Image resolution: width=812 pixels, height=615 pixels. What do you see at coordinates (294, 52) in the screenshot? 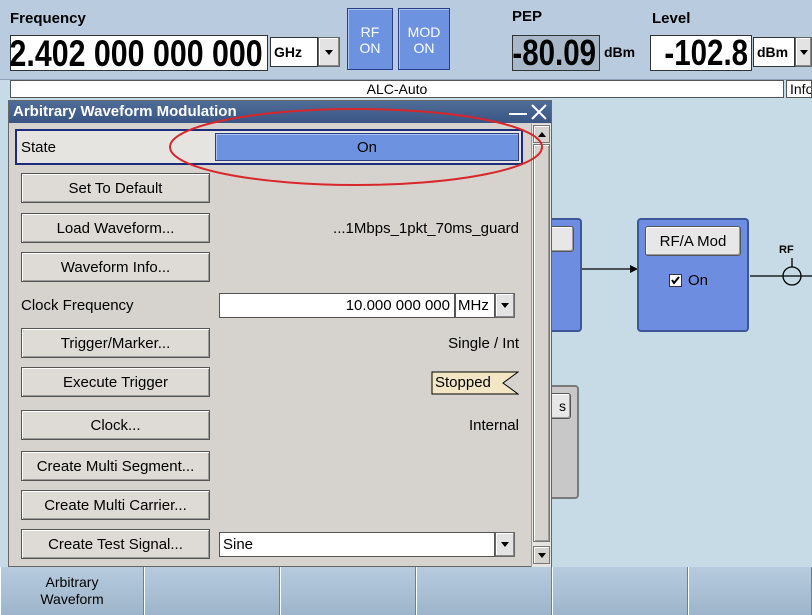
I see `frequency-unit: GHz` at bounding box center [294, 52].